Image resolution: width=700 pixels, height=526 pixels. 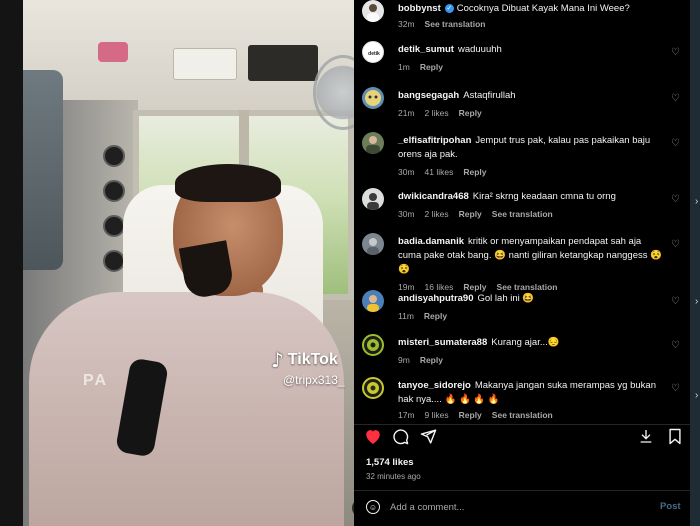 I want to click on tiktok-logo-icon: ♪, so click(x=277, y=360).